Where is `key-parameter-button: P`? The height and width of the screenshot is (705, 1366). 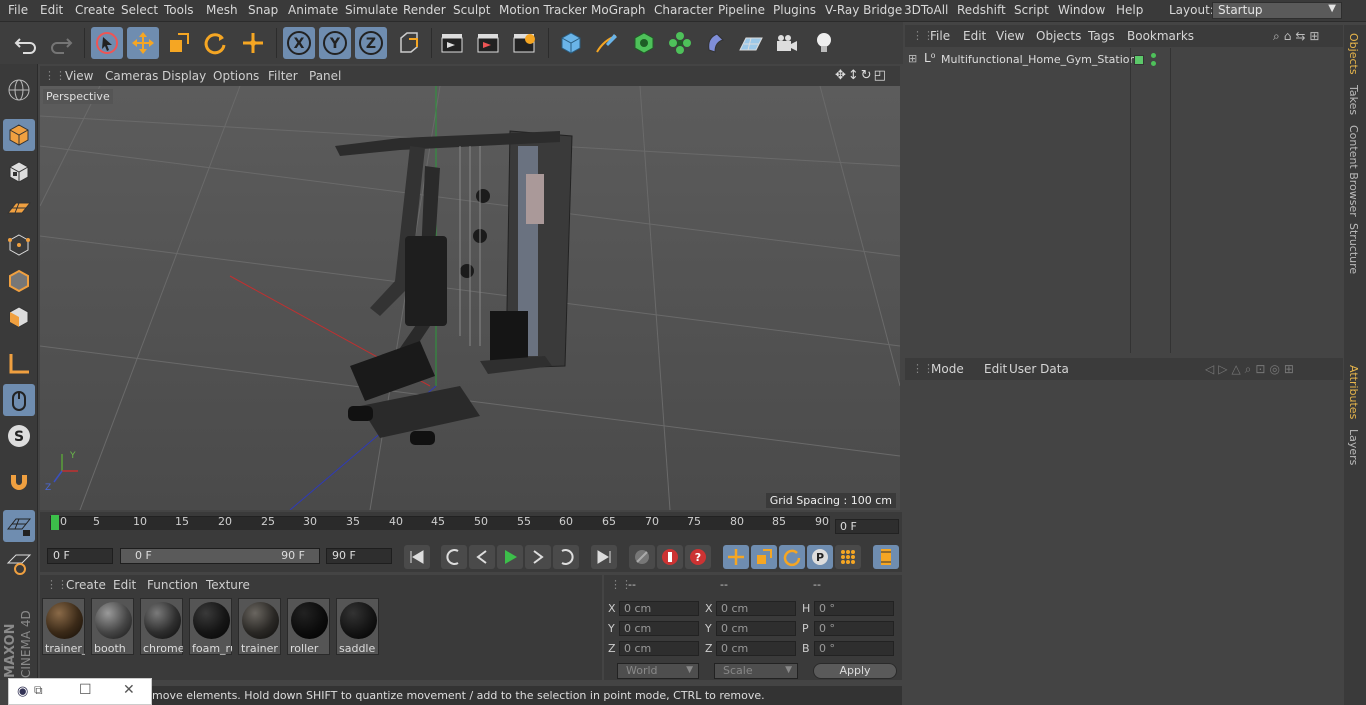 key-parameter-button: P is located at coordinates (820, 557).